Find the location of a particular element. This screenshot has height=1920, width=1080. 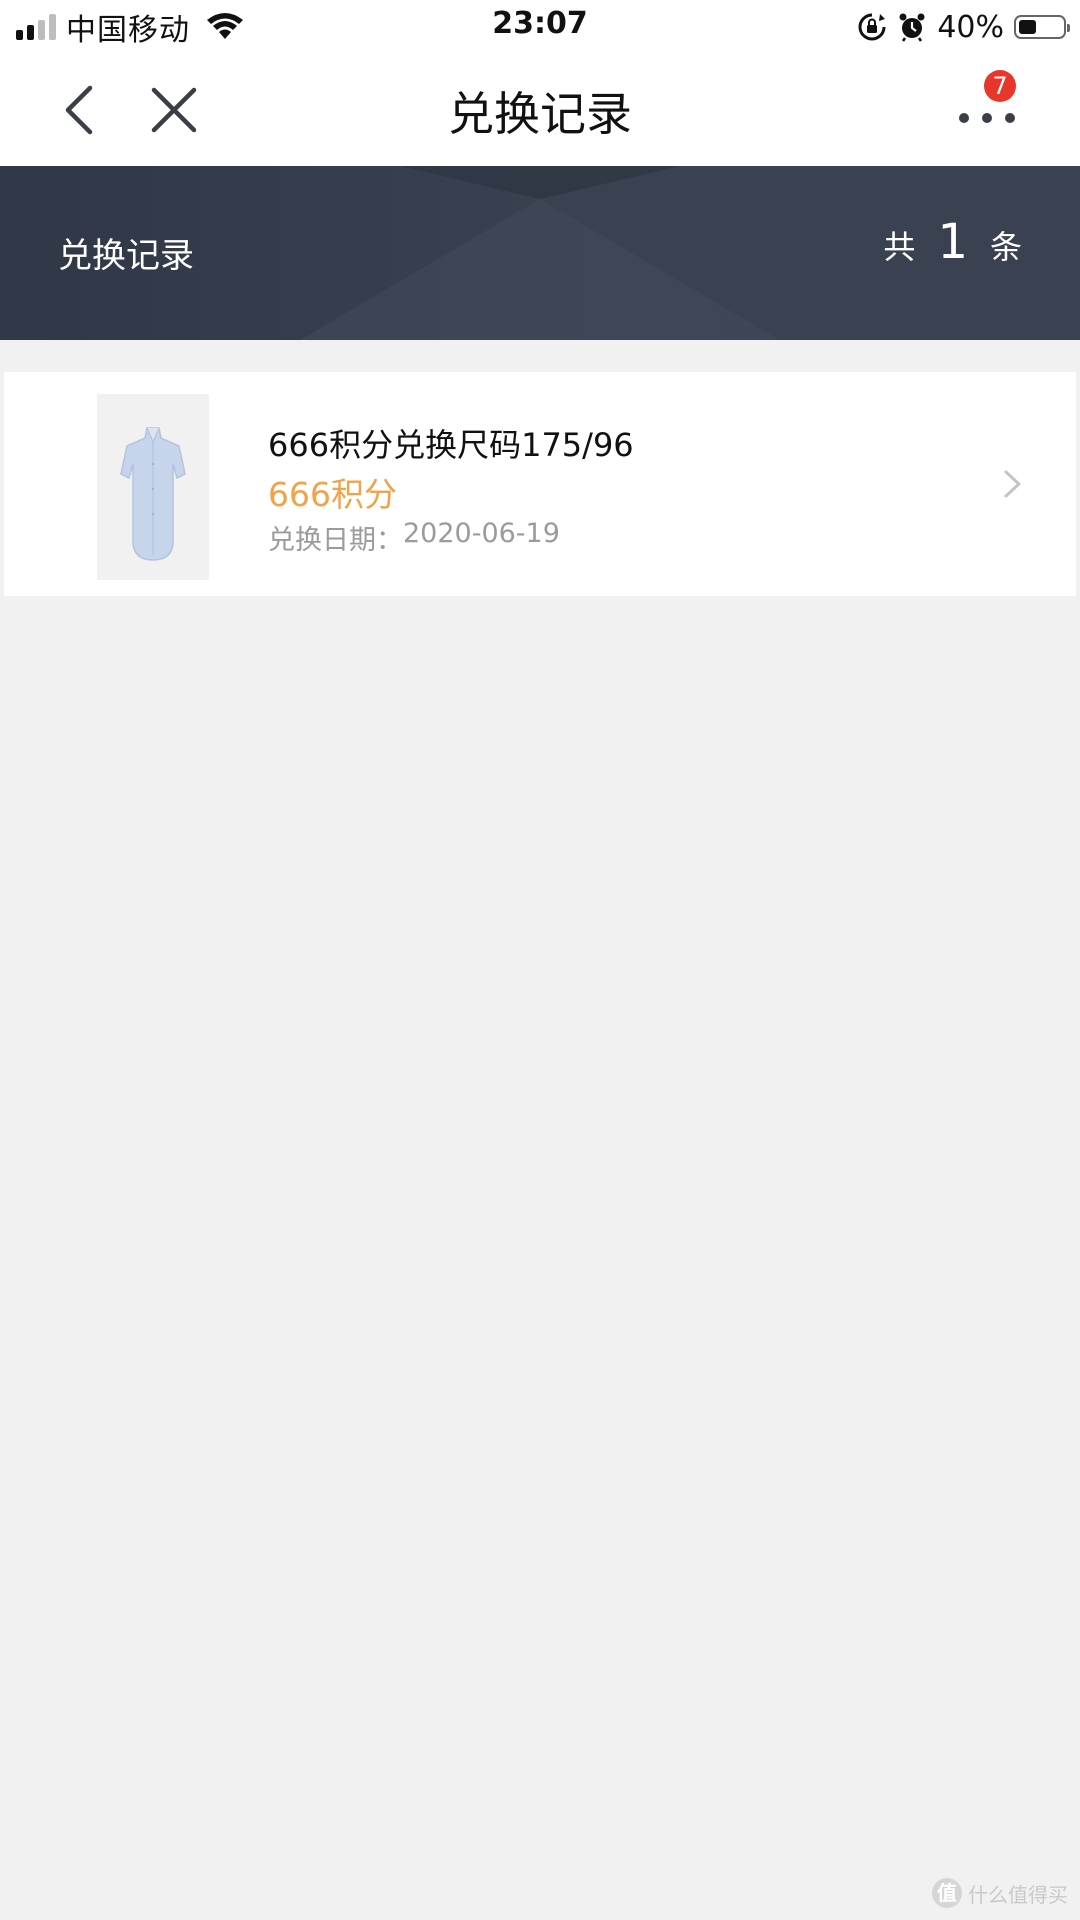

shirt-icon is located at coordinates (153, 494).